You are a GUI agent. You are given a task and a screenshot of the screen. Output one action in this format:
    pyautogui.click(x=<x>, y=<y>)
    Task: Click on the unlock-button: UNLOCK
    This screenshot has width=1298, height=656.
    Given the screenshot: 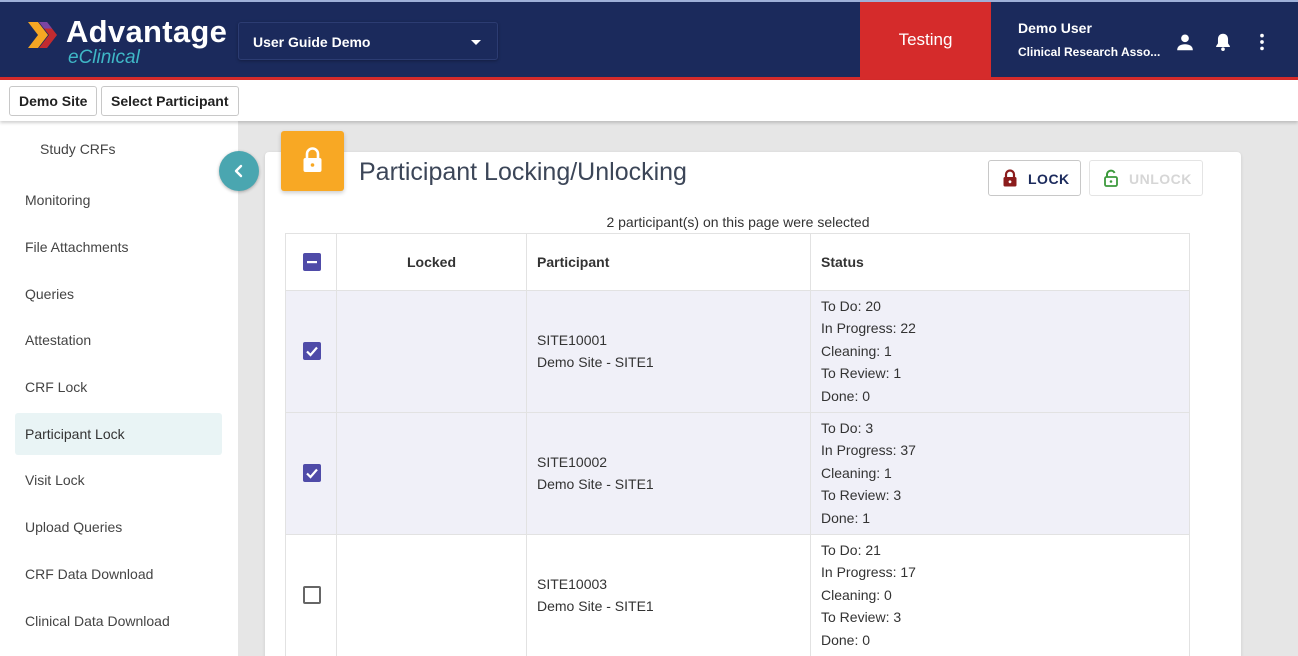 What is the action you would take?
    pyautogui.click(x=1146, y=178)
    